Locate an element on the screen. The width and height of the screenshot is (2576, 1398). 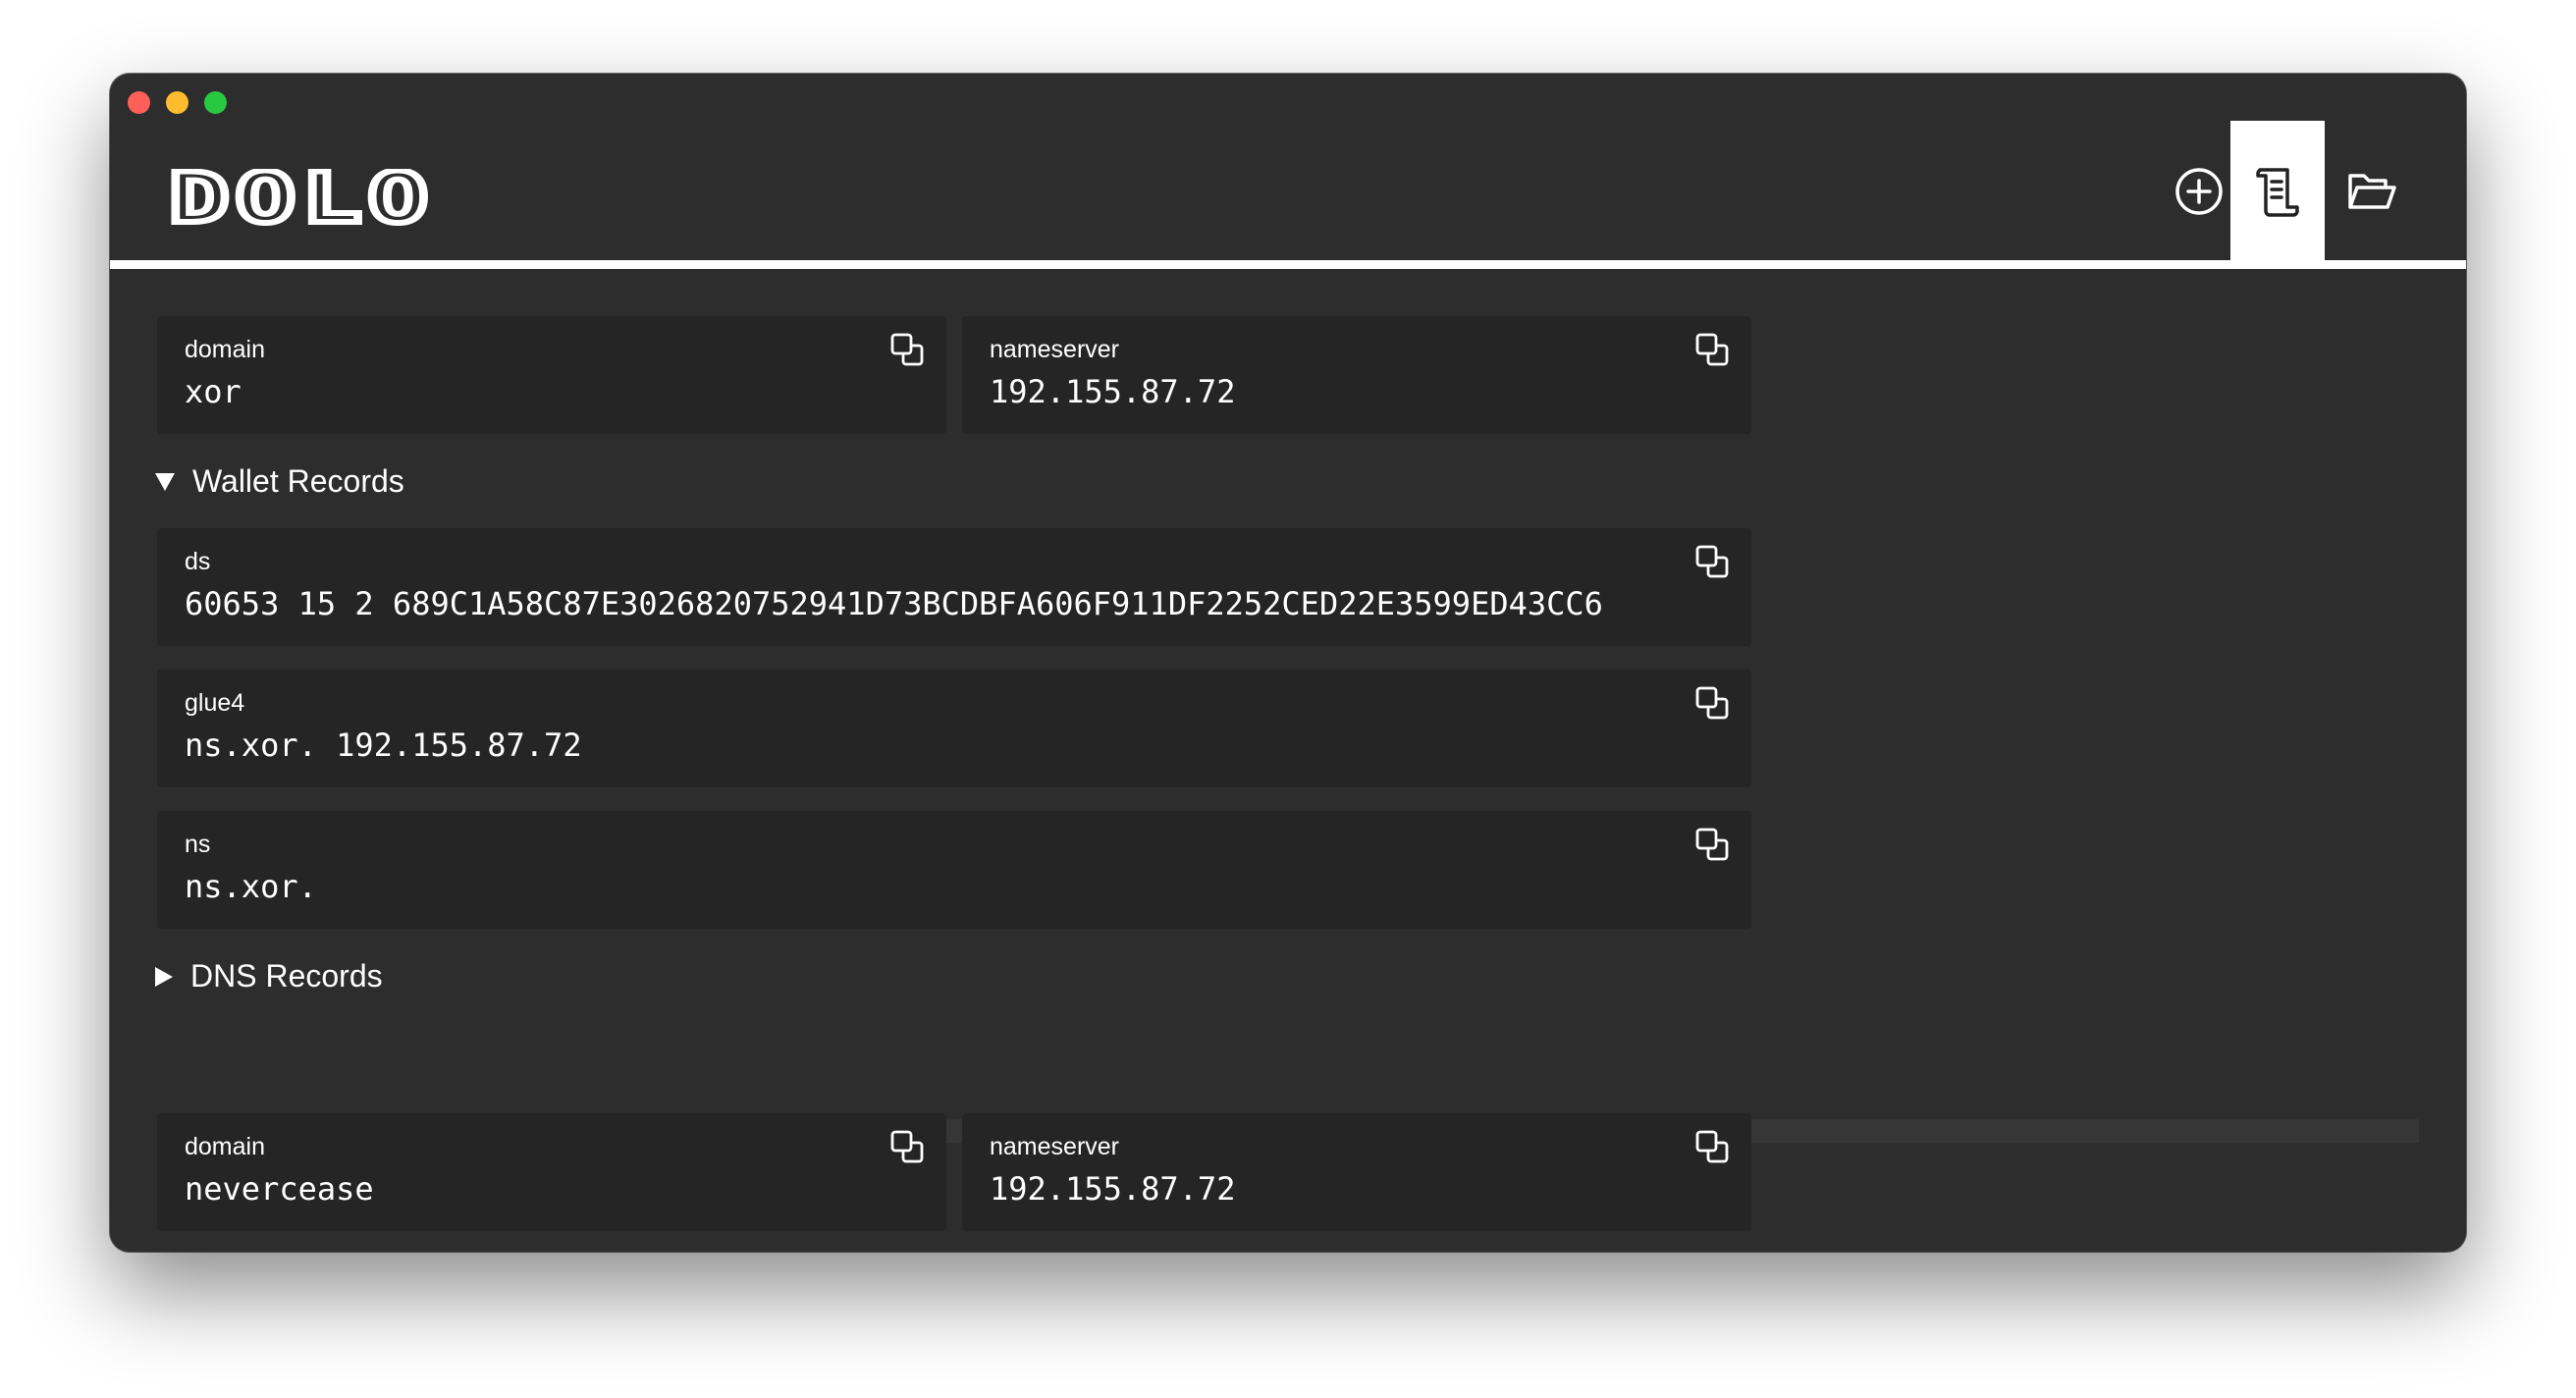
header-divider is located at coordinates (1288, 264).